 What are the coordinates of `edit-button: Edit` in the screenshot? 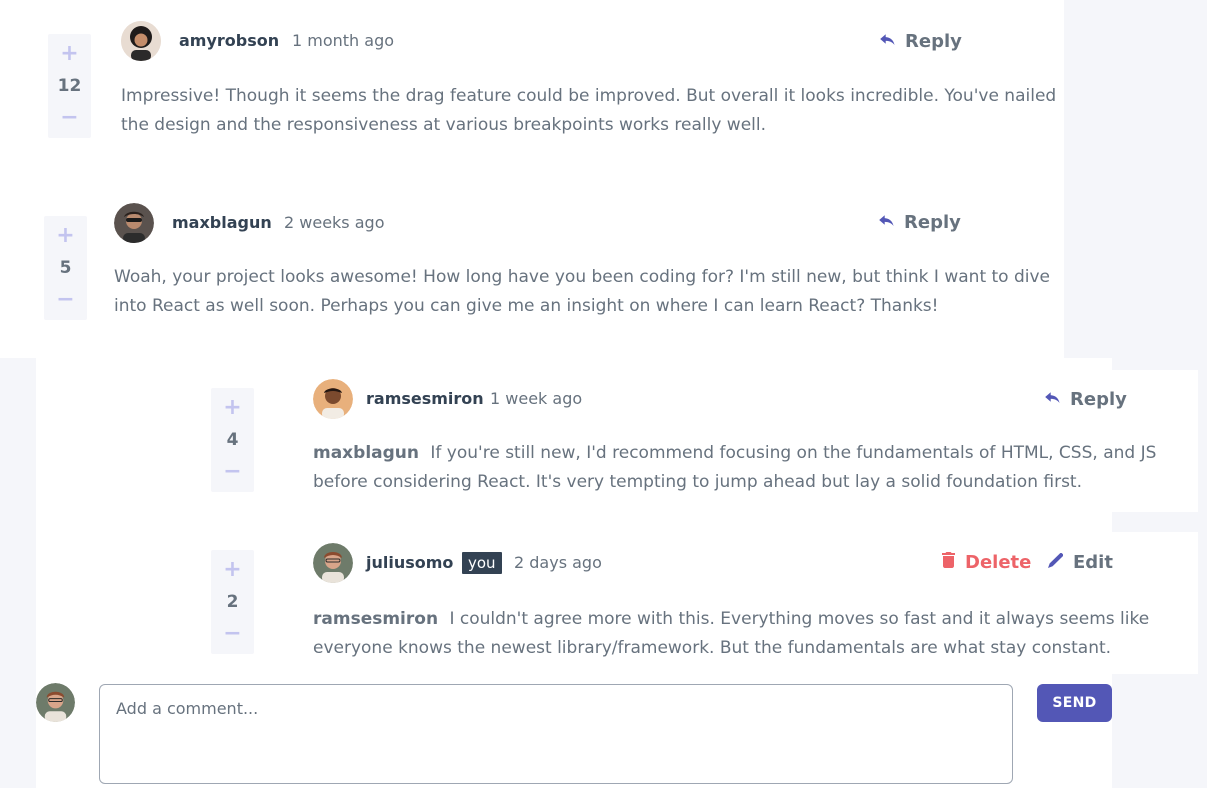 It's located at (1080, 563).